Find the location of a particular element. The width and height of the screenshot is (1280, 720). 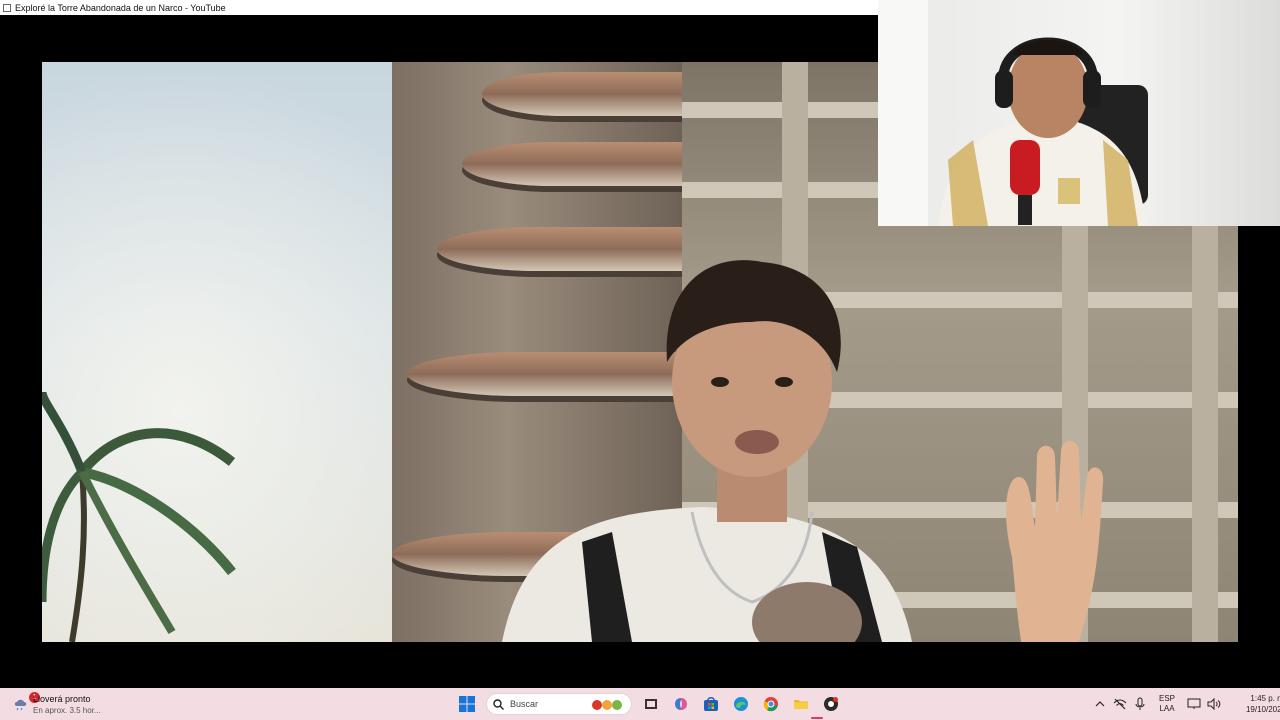

volume-button is located at coordinates (1214, 704).